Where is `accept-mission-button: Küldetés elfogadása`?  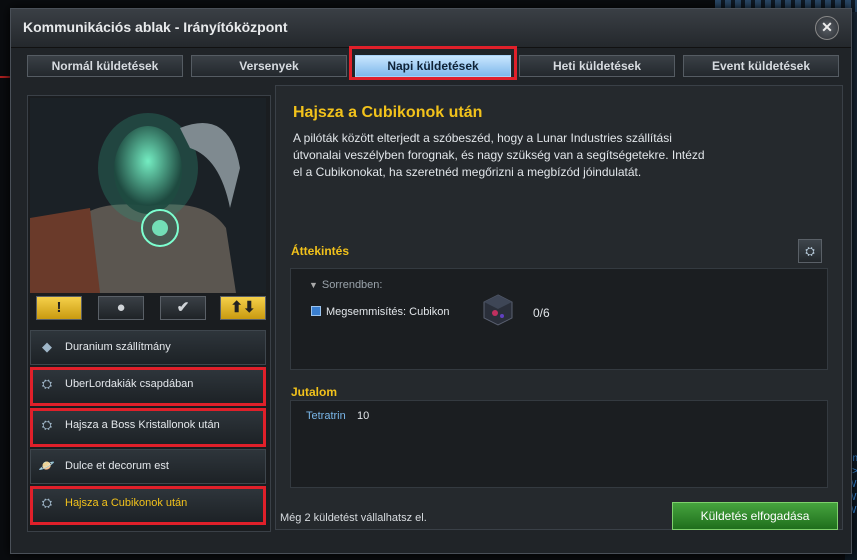
accept-mission-button: Küldetés elfogadása is located at coordinates (755, 516).